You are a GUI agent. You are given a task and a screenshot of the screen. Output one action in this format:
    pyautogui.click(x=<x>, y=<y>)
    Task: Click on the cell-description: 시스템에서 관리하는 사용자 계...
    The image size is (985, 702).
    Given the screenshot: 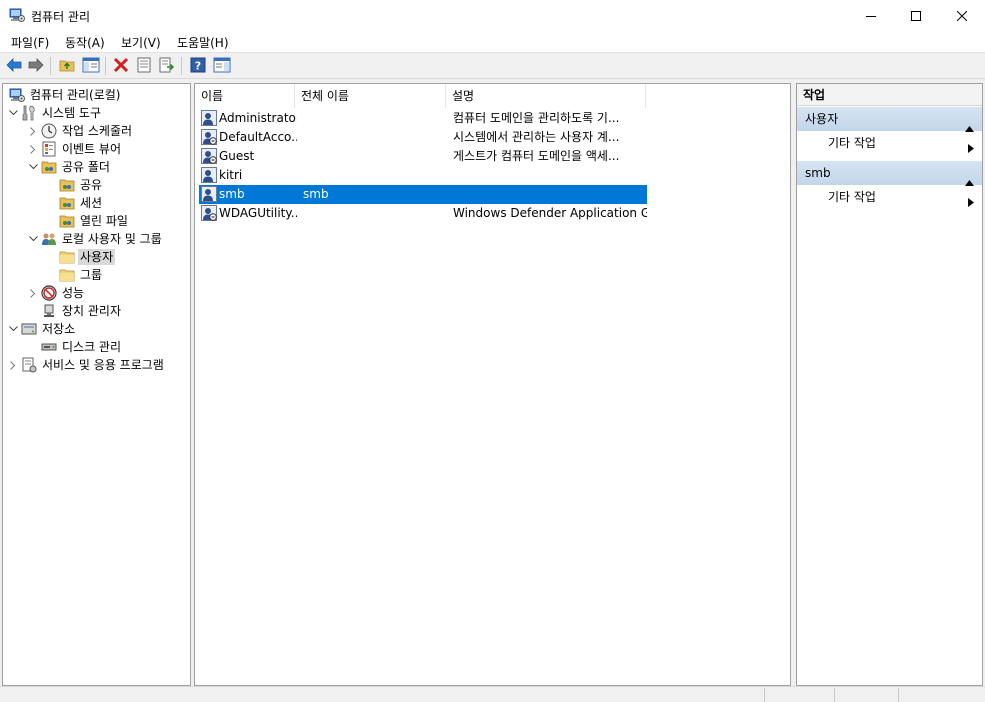 What is the action you would take?
    pyautogui.click(x=536, y=137)
    